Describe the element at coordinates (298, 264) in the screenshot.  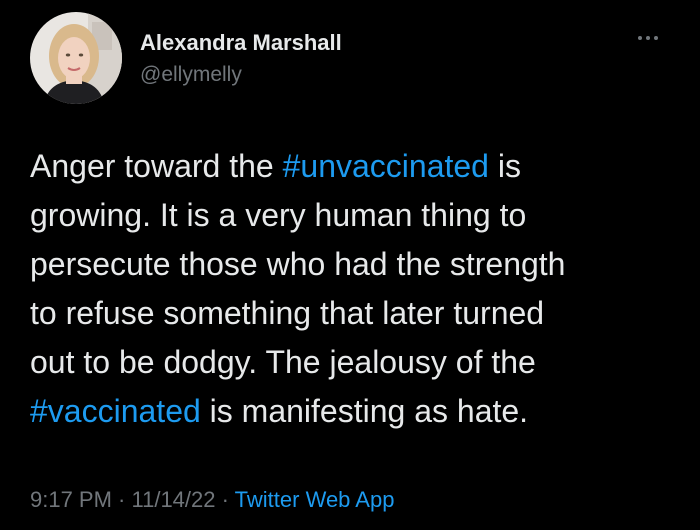
I see `tweet-text-segment: persecute those who had the strength` at that location.